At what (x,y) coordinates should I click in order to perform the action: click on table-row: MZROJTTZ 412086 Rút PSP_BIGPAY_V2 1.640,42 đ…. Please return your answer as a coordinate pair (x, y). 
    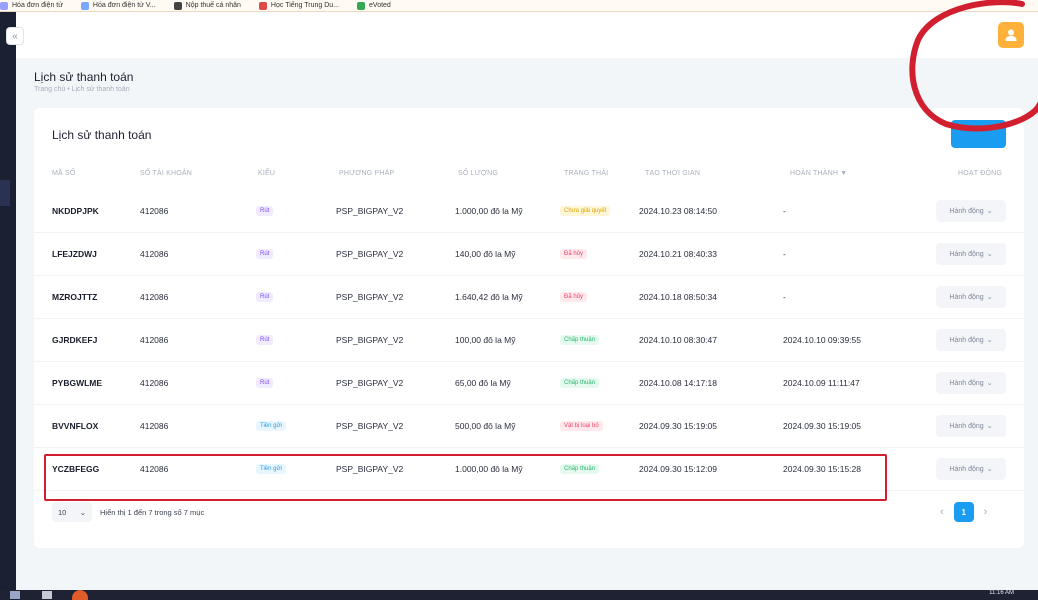
    Looking at the image, I should click on (529, 297).